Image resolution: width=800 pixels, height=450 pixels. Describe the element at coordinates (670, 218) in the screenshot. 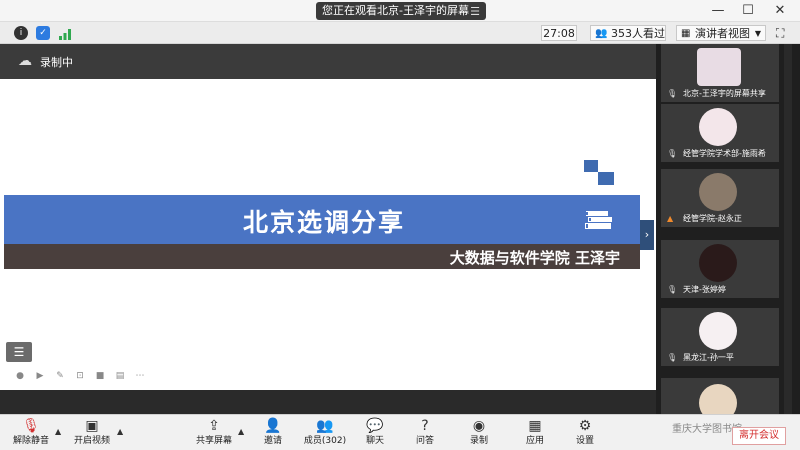

I see `user-icon: ▲` at that location.